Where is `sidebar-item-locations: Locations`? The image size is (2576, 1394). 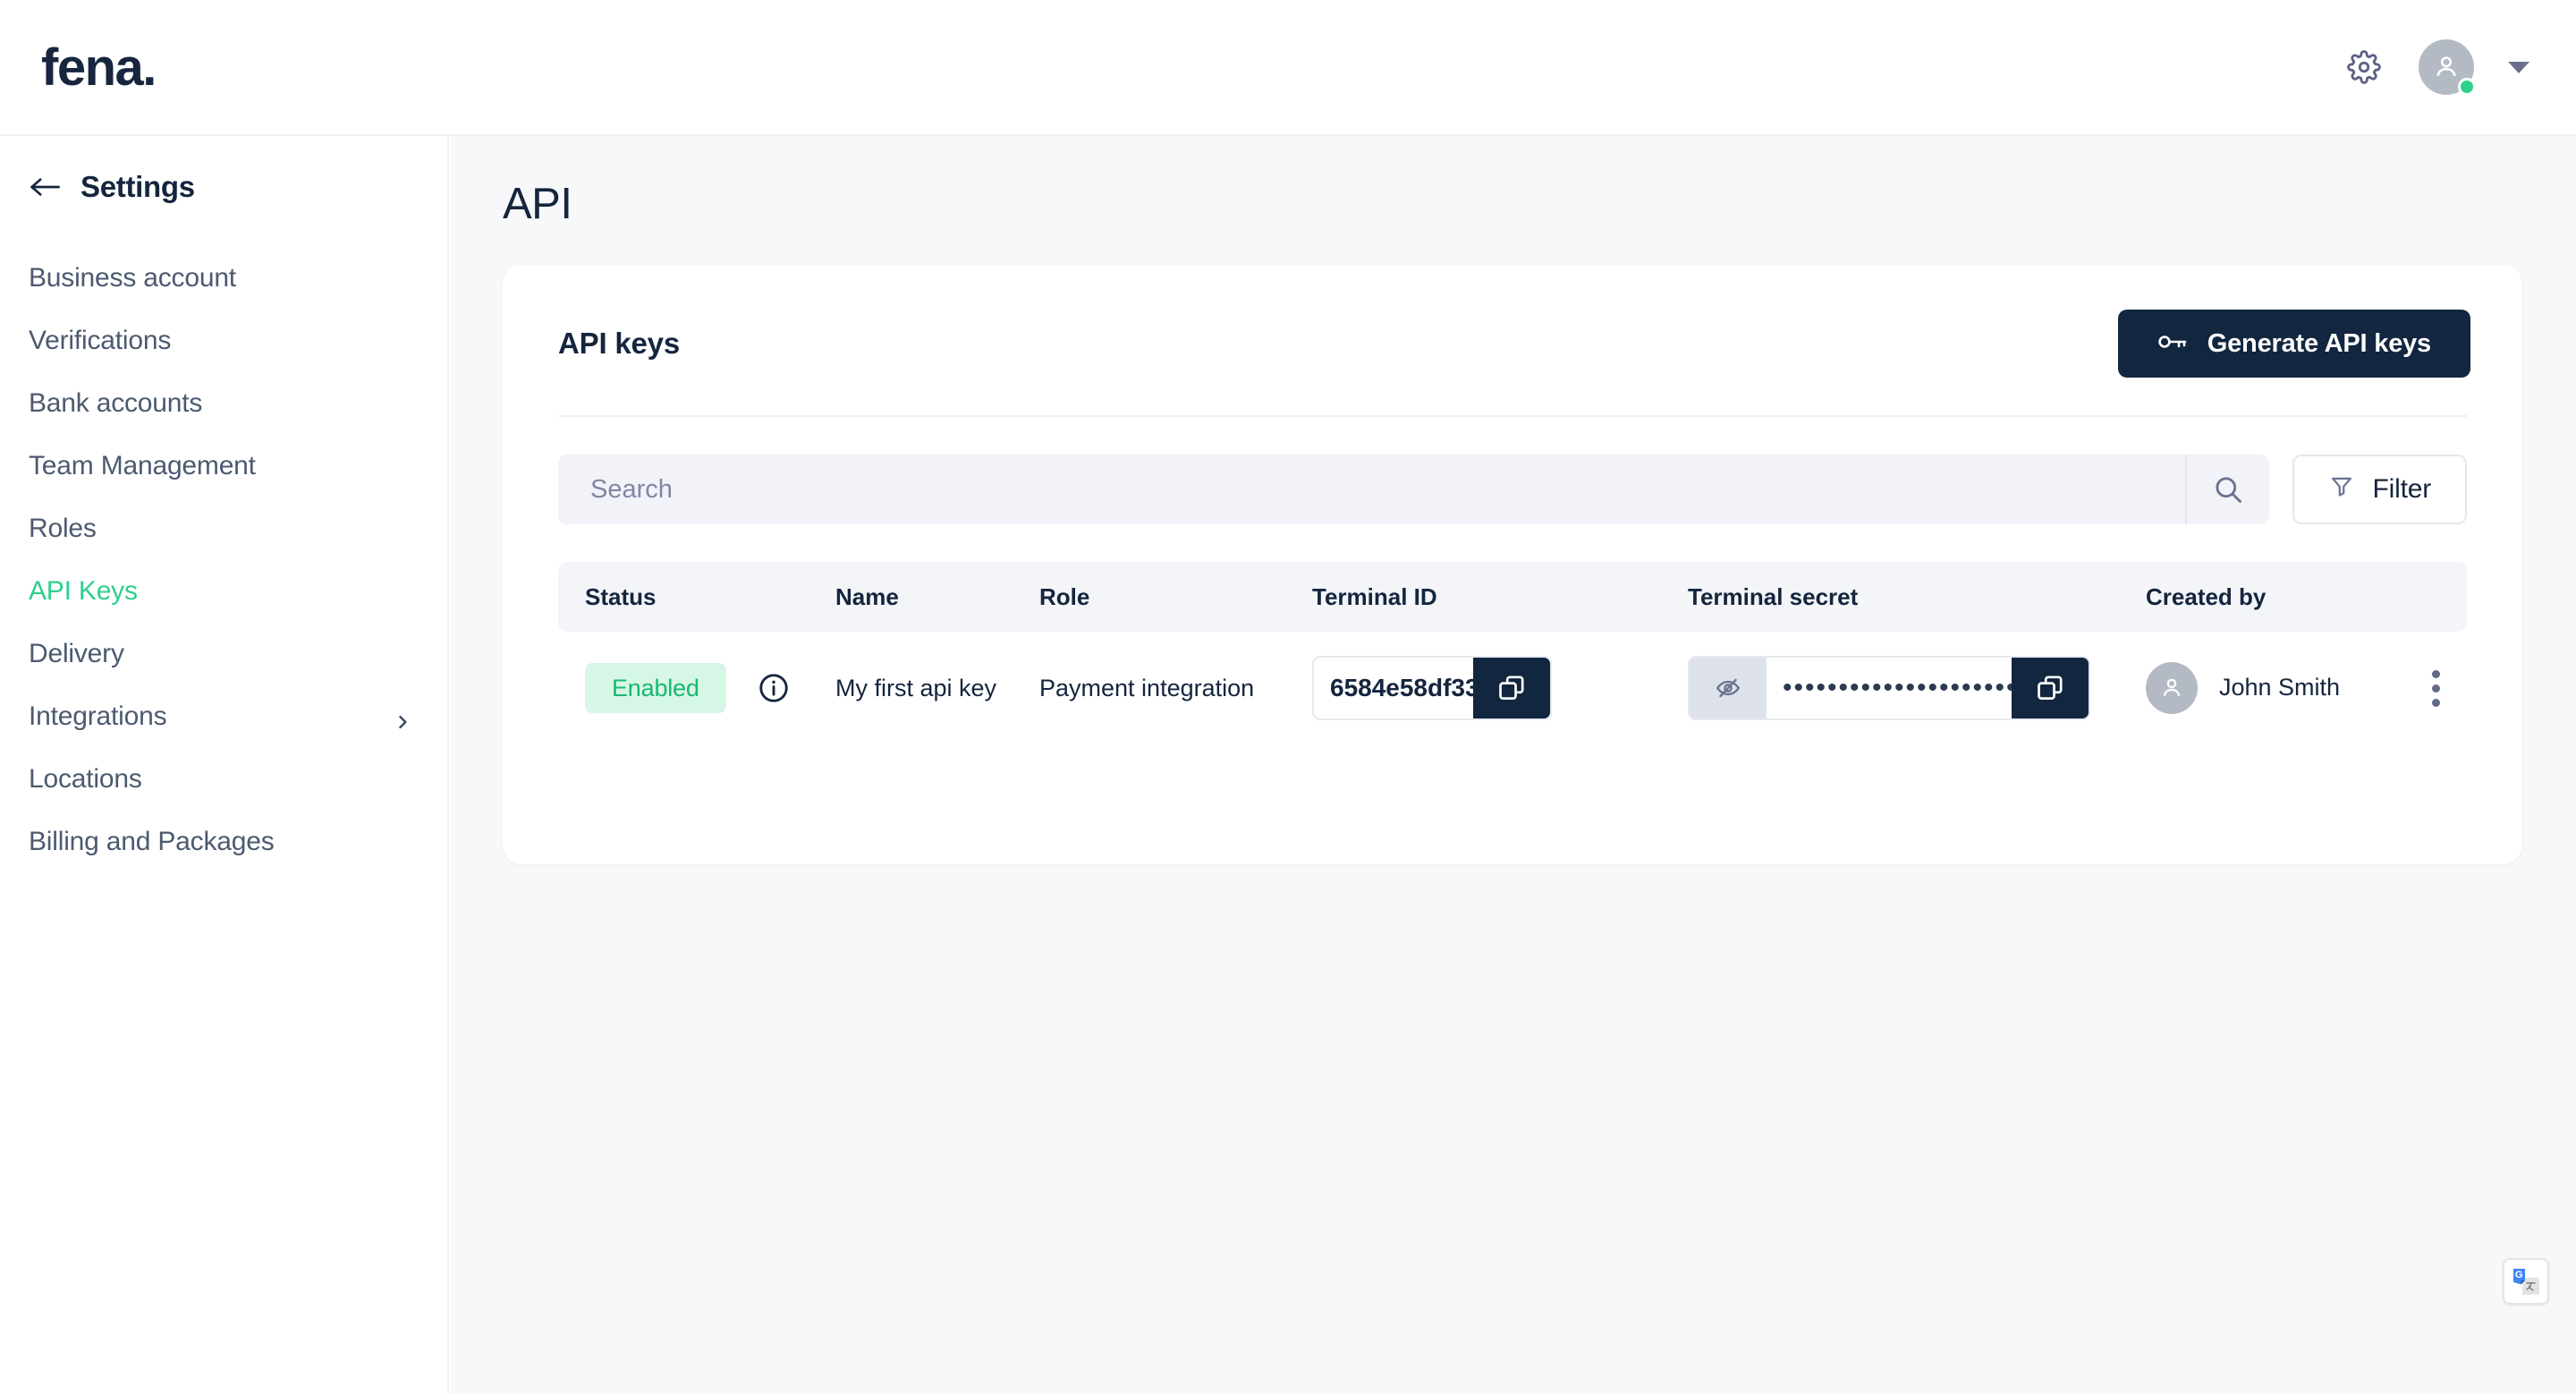 sidebar-item-locations: Locations is located at coordinates (223, 779).